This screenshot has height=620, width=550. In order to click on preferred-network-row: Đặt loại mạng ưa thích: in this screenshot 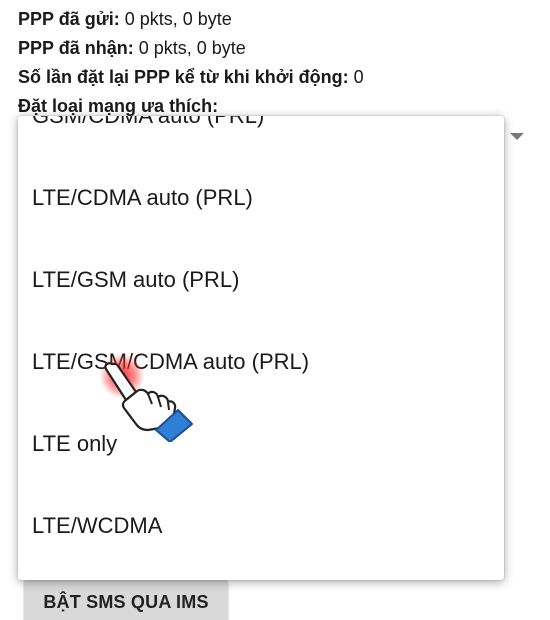, I will do `click(118, 106)`.